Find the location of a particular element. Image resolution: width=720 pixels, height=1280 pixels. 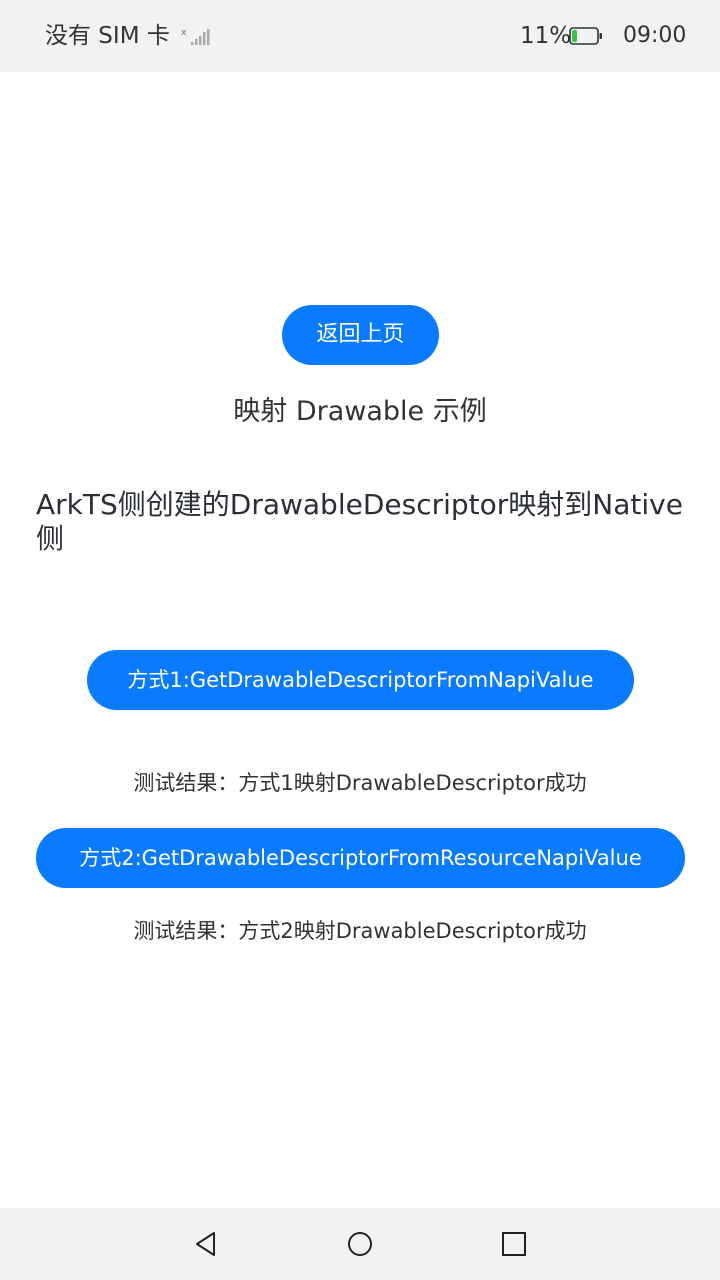

carrier-label: 没有 SIM 卡 is located at coordinates (107, 36).